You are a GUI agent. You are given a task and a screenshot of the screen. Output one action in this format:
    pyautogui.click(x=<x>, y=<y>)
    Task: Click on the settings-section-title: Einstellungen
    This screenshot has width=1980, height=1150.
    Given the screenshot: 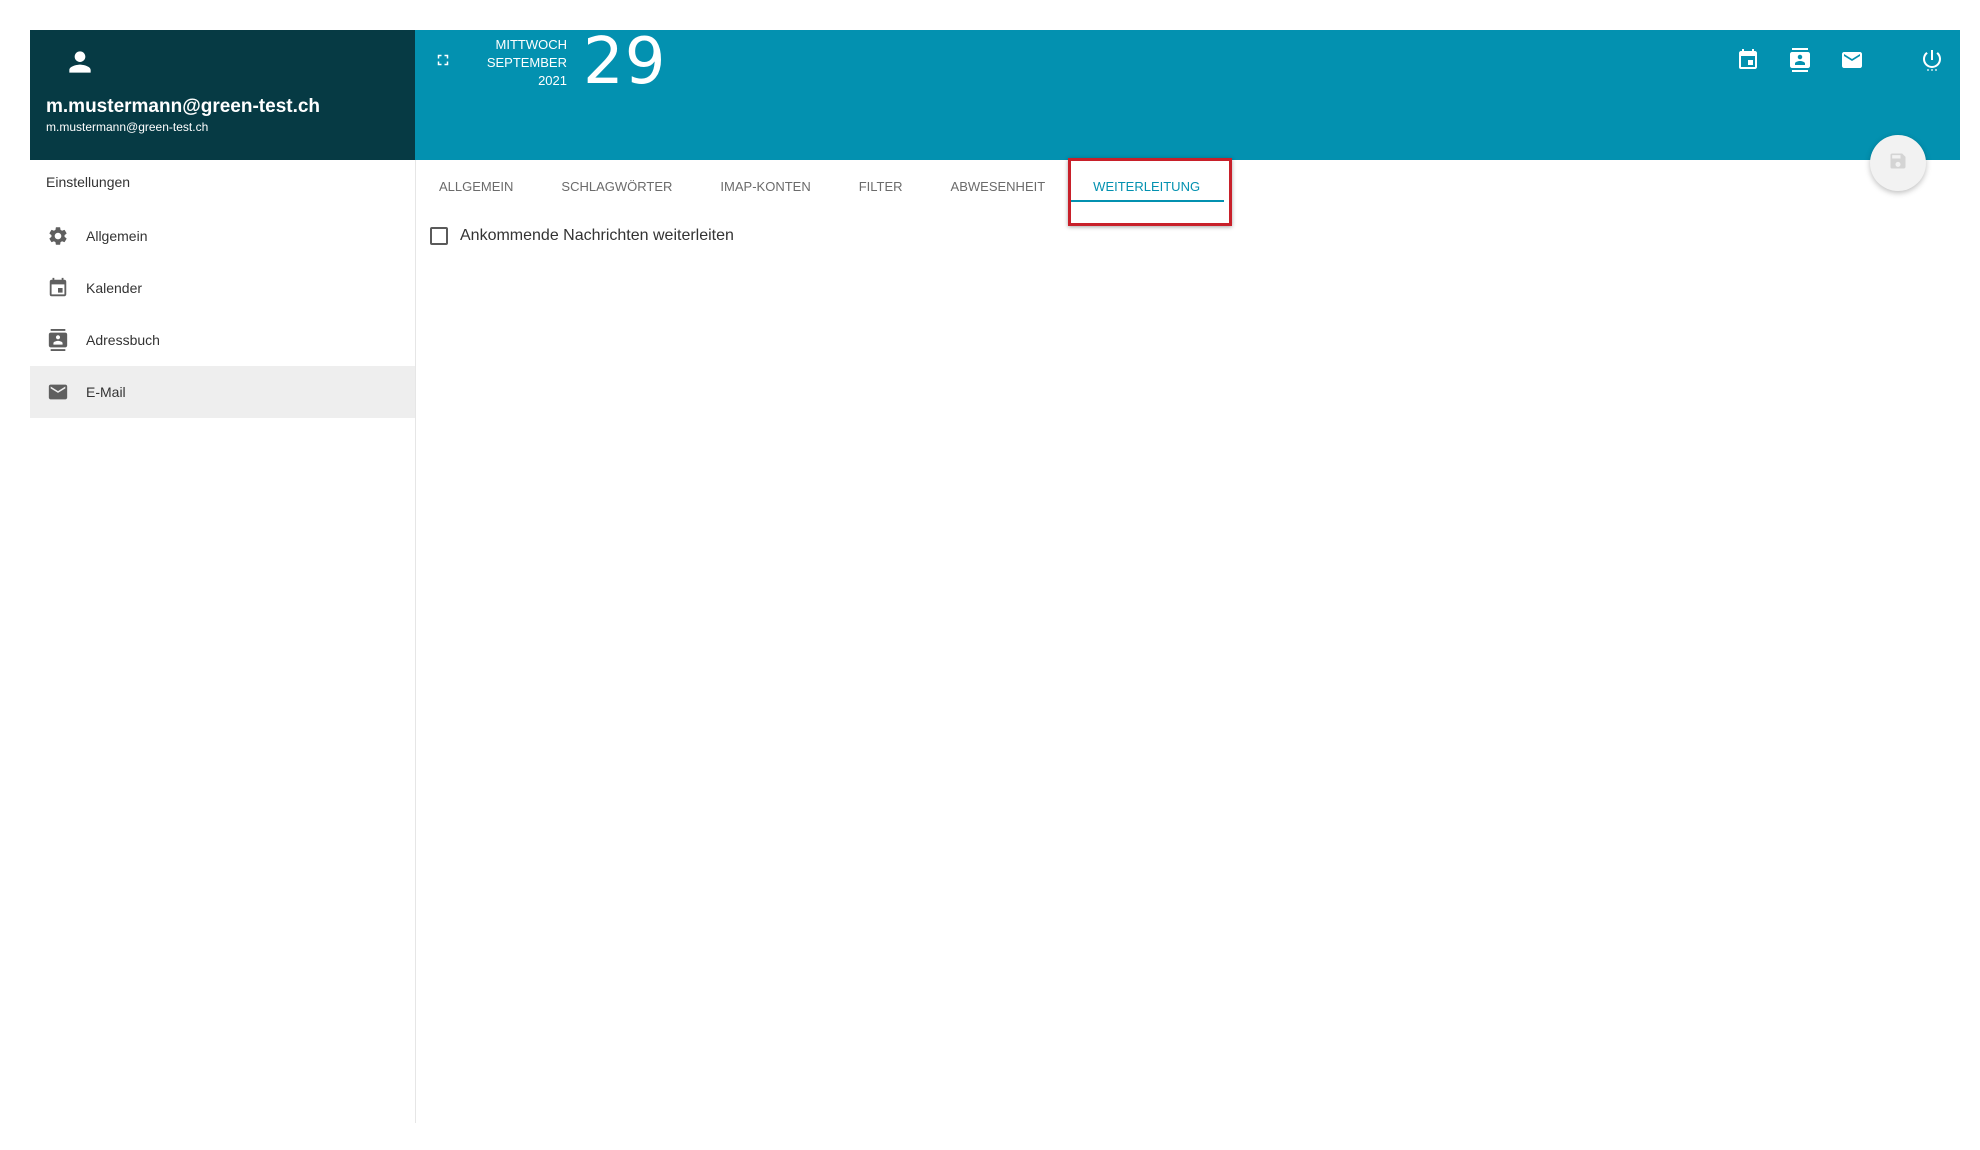 What is the action you would take?
    pyautogui.click(x=88, y=182)
    